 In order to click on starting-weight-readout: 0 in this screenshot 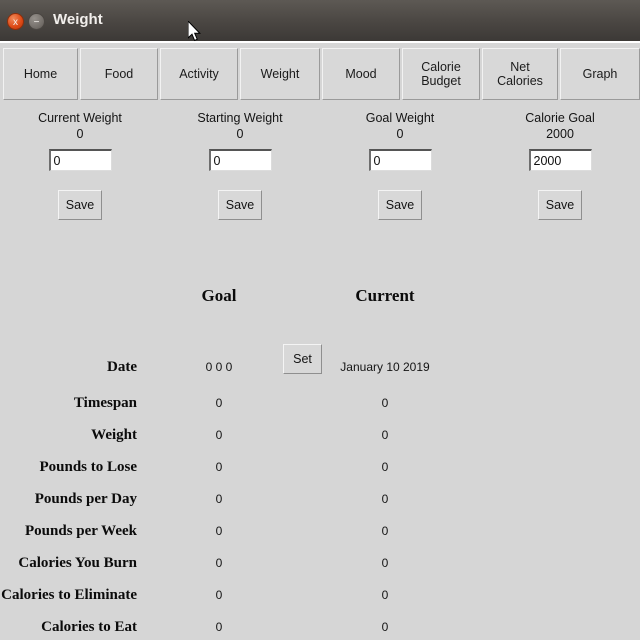, I will do `click(240, 134)`.